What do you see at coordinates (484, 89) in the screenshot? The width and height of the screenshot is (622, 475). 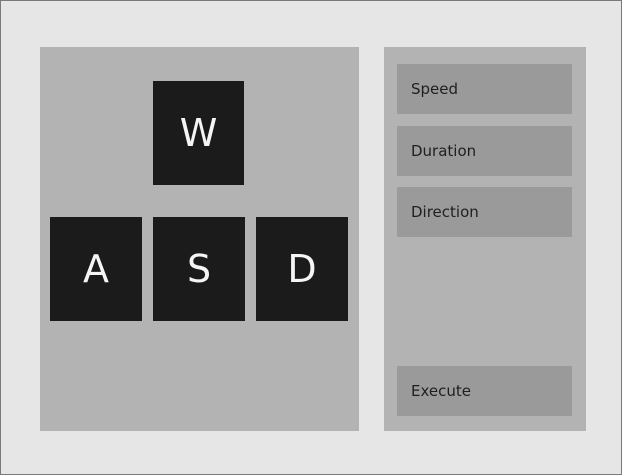 I see `speed-field: Speed` at bounding box center [484, 89].